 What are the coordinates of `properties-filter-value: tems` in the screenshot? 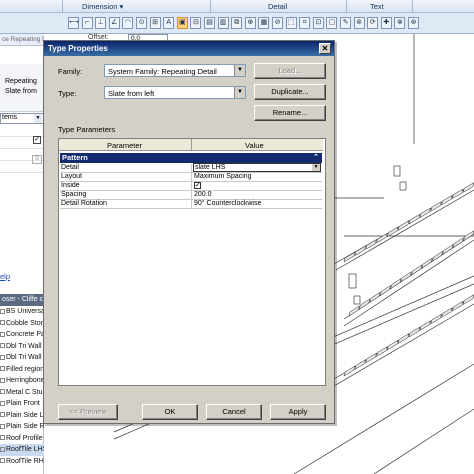 It's located at (10, 117).